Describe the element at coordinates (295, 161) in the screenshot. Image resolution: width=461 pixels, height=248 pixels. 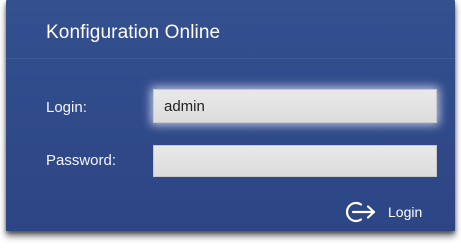
I see `password-input` at that location.